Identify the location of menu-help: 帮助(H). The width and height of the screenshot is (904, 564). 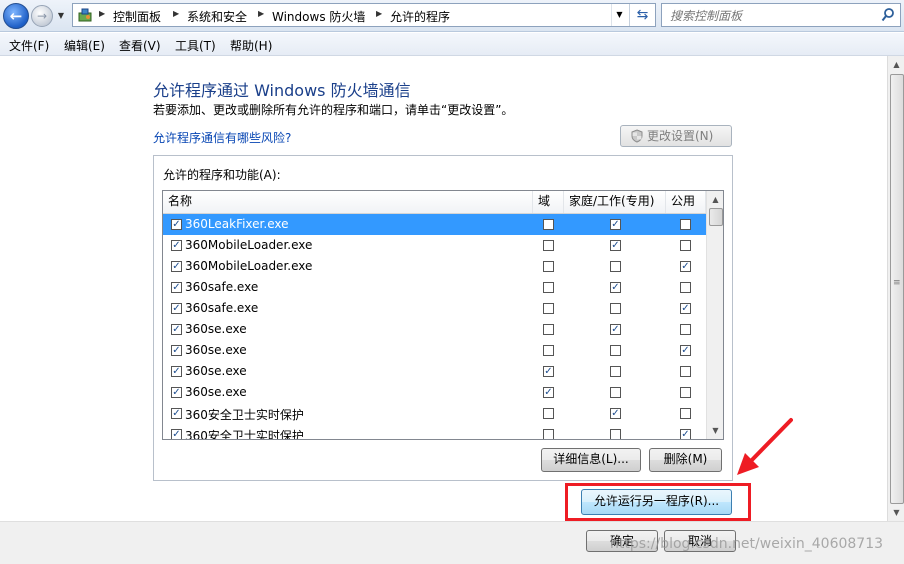
(251, 45).